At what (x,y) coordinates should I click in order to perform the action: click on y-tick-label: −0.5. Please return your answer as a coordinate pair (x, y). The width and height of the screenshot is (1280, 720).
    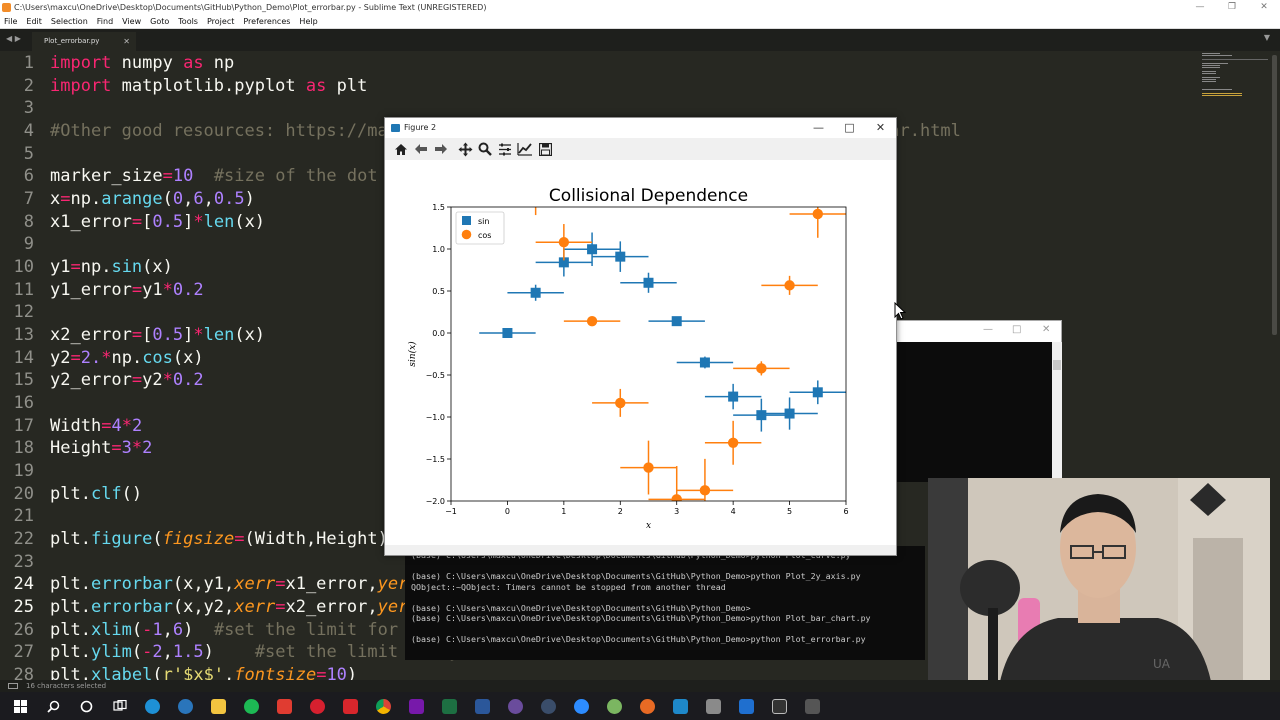
    Looking at the image, I should click on (435, 375).